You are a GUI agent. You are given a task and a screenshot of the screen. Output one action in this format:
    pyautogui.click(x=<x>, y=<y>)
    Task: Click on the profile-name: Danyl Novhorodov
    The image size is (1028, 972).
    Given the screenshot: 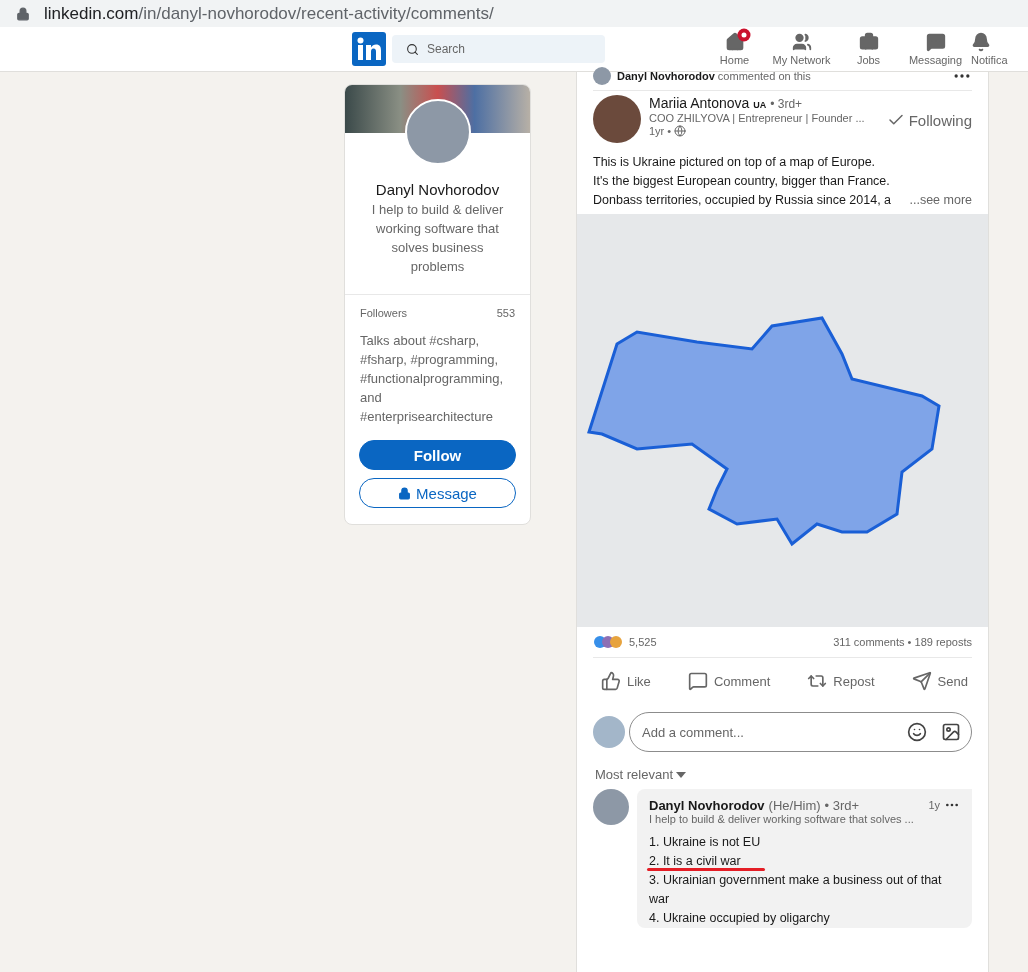 What is the action you would take?
    pyautogui.click(x=437, y=189)
    